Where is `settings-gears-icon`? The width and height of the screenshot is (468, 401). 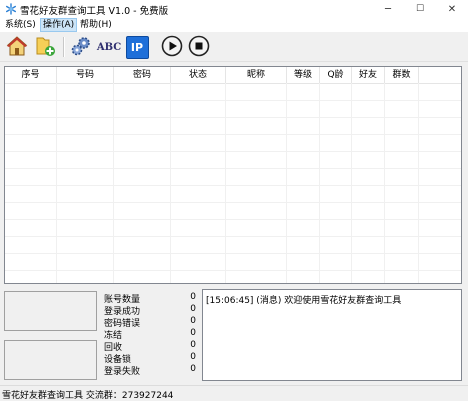
settings-gears-icon is located at coordinates (81, 47).